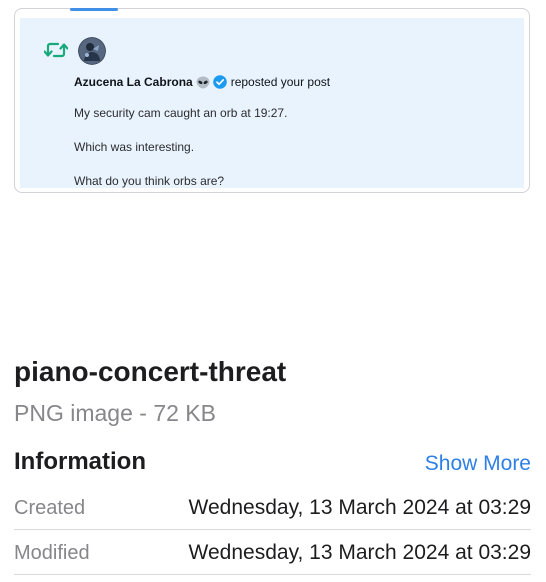 This screenshot has height=582, width=546. Describe the element at coordinates (181, 113) in the screenshot. I see `post-text-line: My security cam caught an orb at 19:27.` at that location.